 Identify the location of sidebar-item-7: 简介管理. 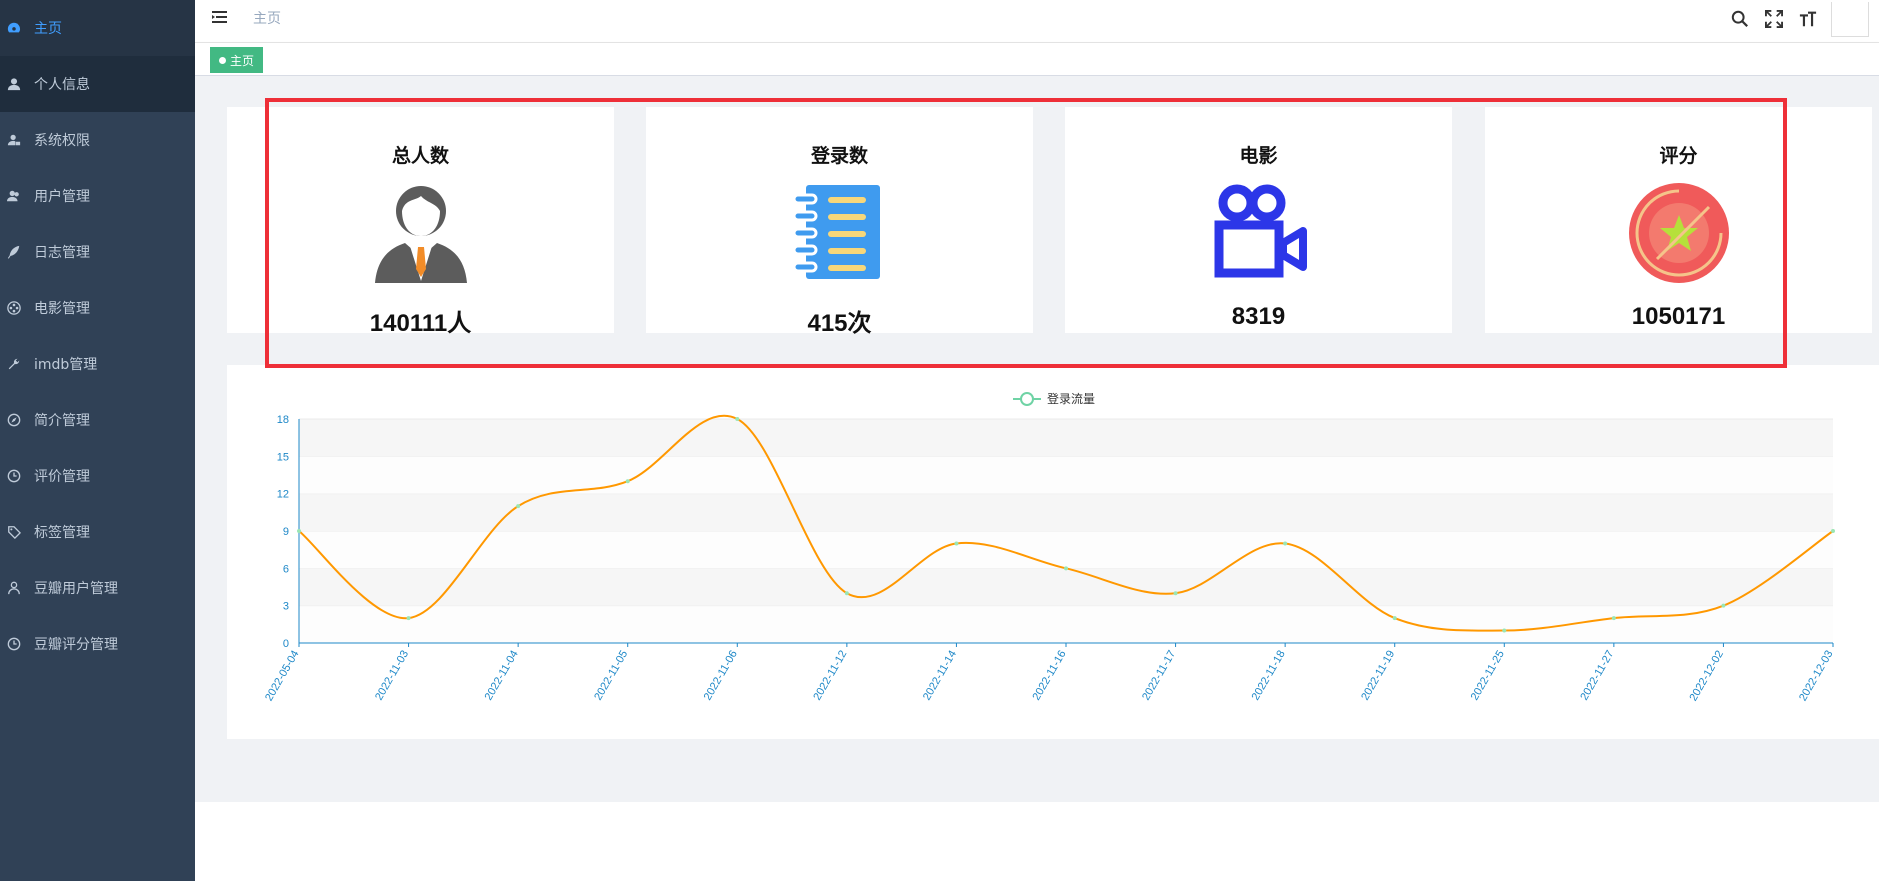
(97, 420).